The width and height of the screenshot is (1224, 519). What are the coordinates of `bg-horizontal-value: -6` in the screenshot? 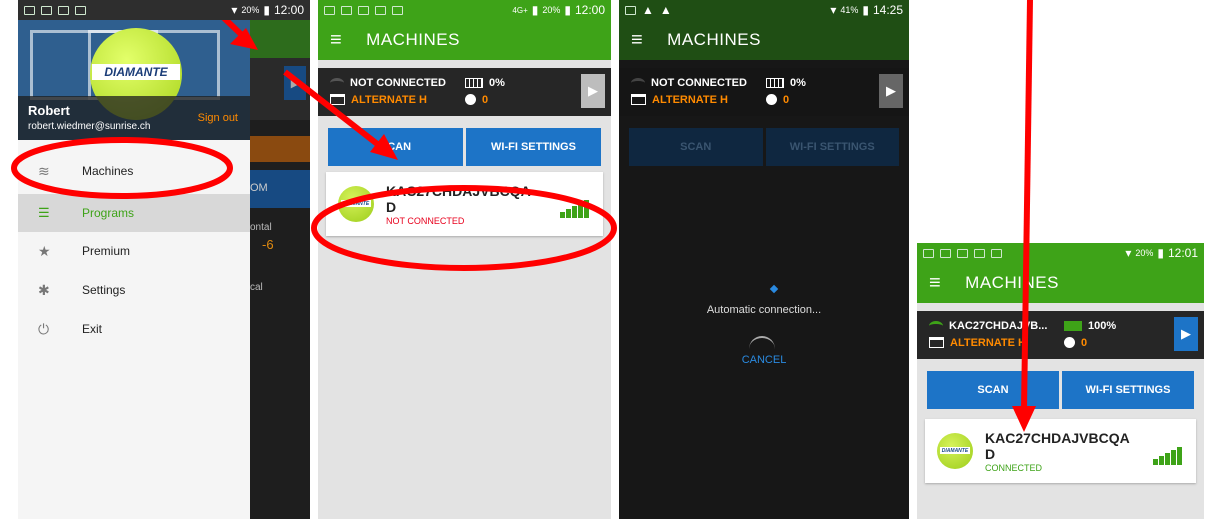 It's located at (268, 244).